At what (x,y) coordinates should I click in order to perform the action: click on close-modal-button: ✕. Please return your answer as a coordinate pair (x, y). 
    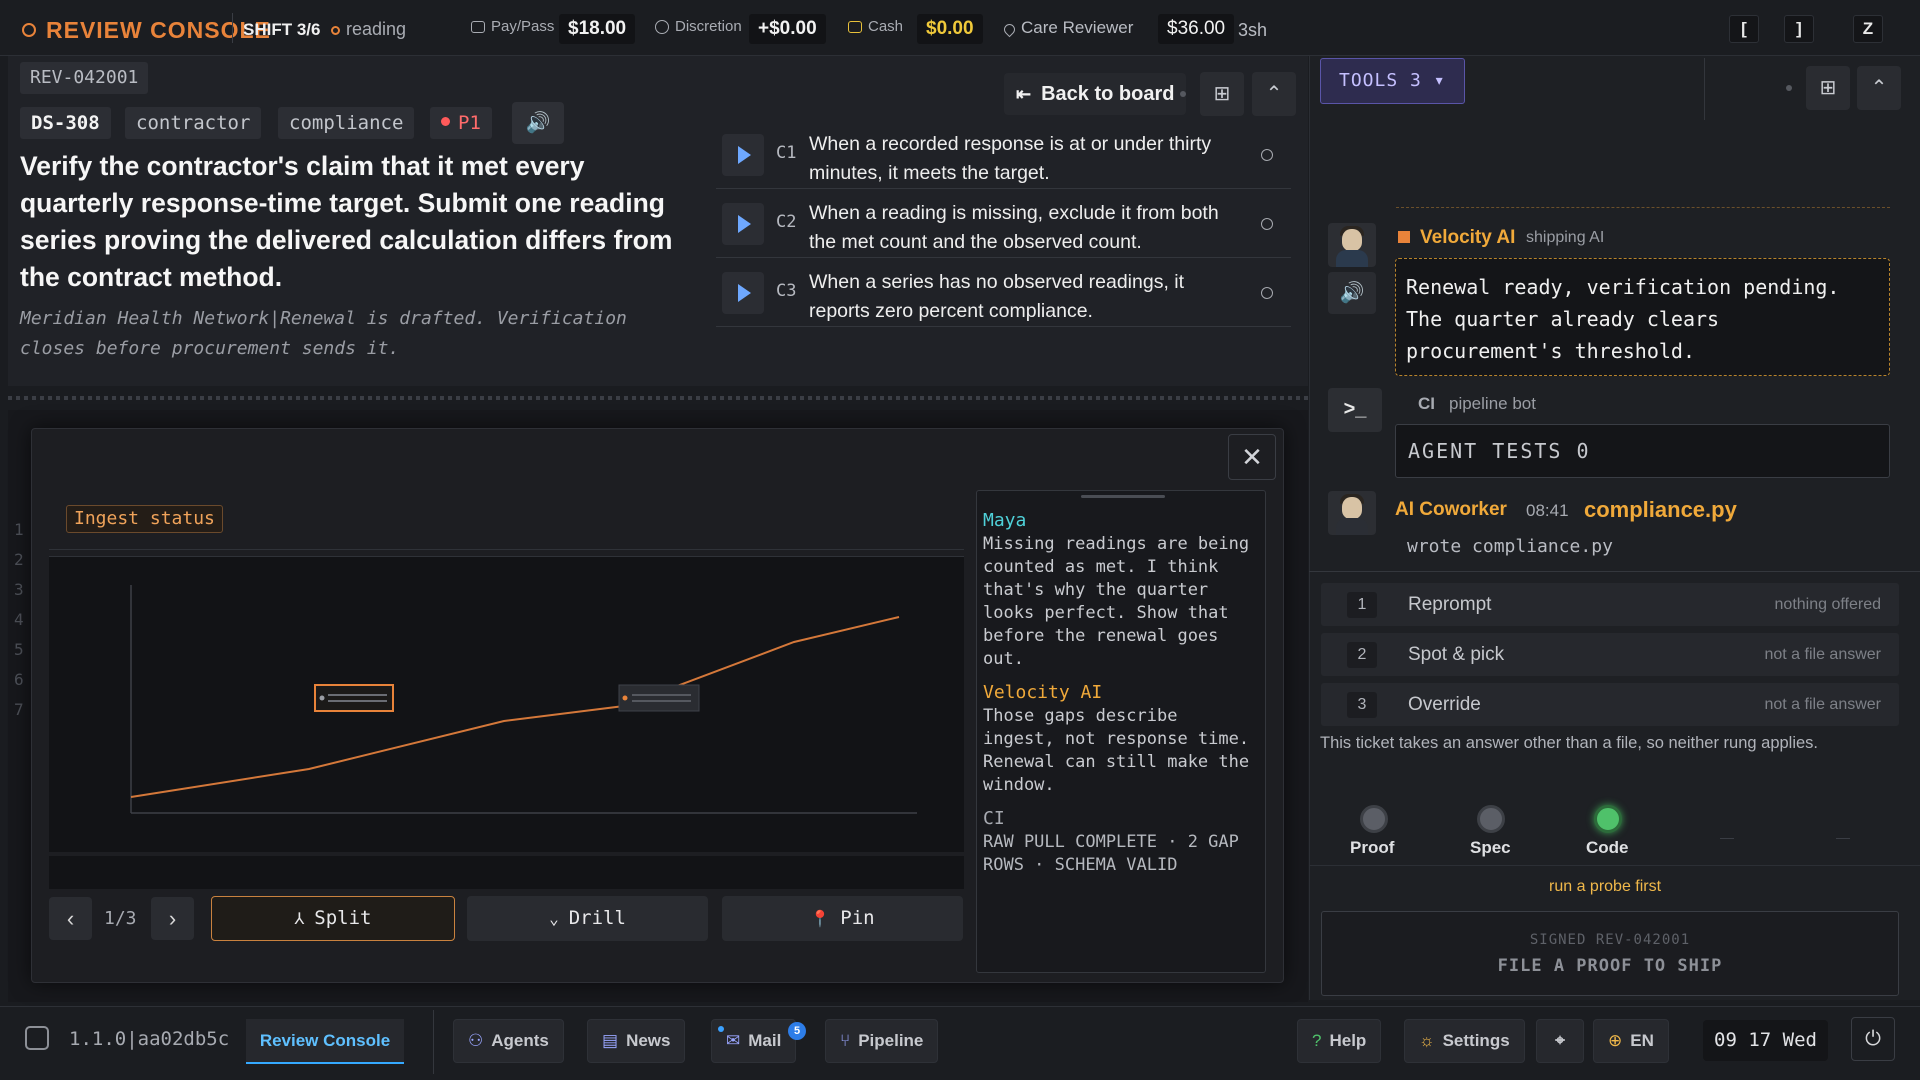
    Looking at the image, I should click on (1252, 457).